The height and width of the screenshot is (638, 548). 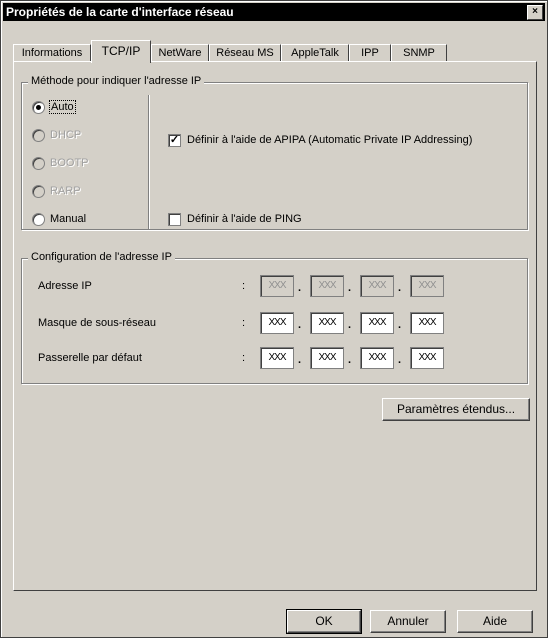 I want to click on default-gateway-label: Passerelle par défaut, so click(x=90, y=358).